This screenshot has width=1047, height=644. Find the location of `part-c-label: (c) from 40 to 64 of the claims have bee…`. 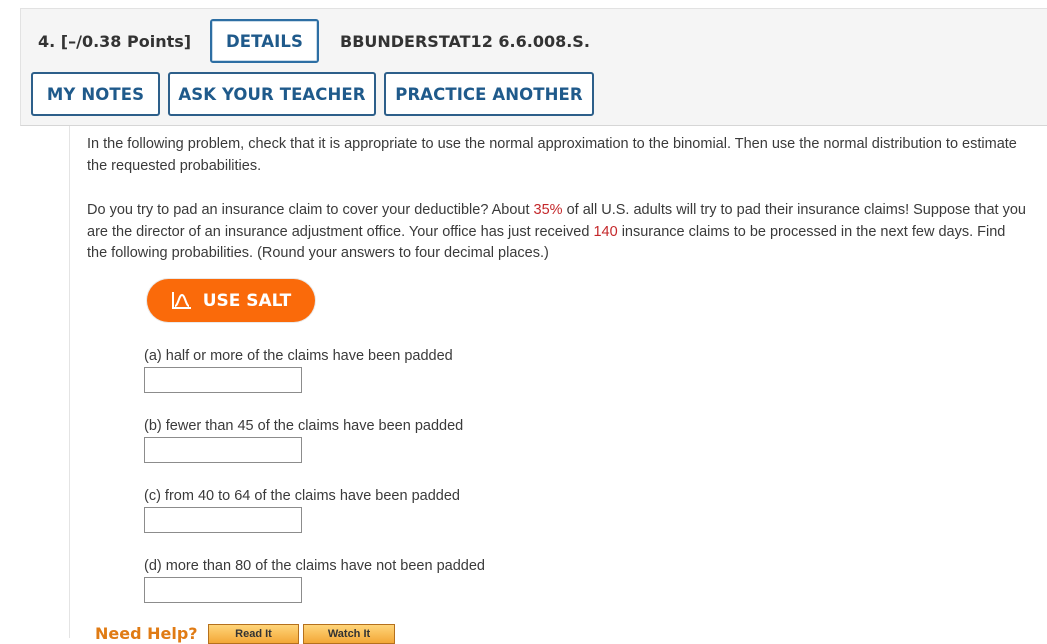

part-c-label: (c) from 40 to 64 of the claims have bee… is located at coordinates (302, 496).